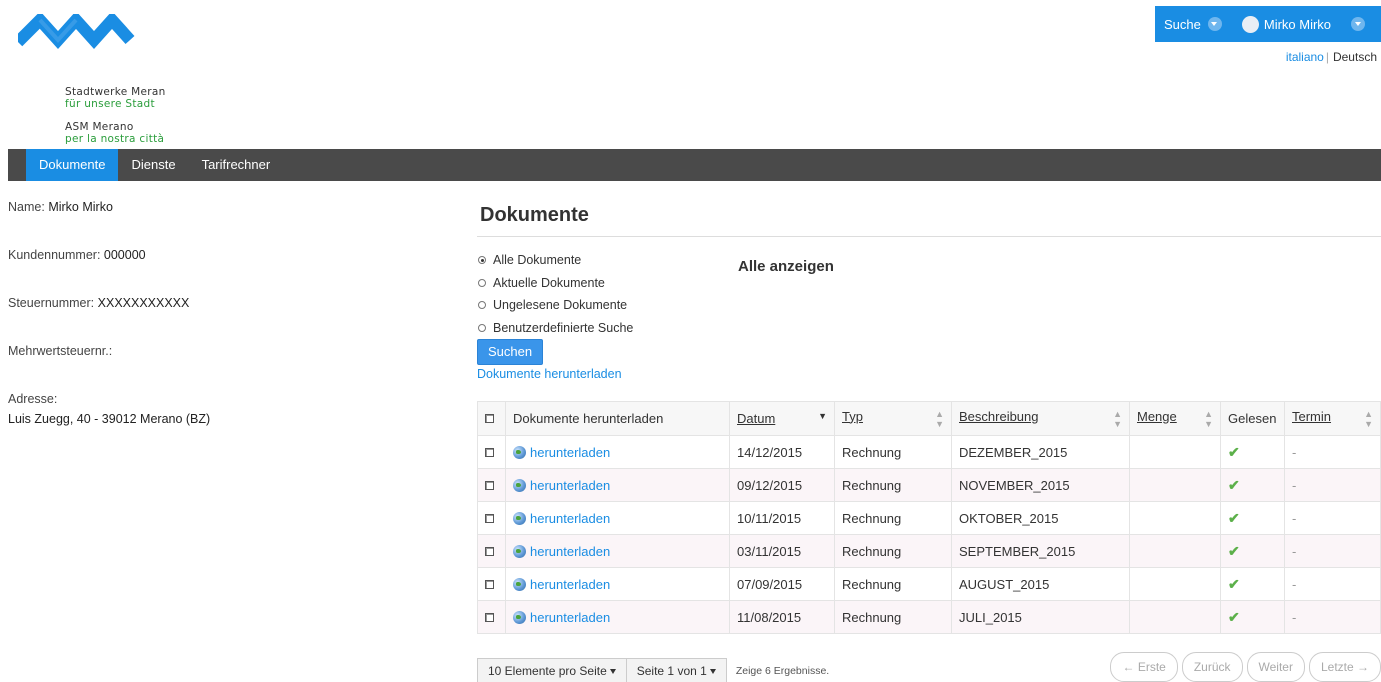 Image resolution: width=1381 pixels, height=682 pixels. Describe the element at coordinates (153, 165) in the screenshot. I see `nav-dienste: Dienste` at that location.